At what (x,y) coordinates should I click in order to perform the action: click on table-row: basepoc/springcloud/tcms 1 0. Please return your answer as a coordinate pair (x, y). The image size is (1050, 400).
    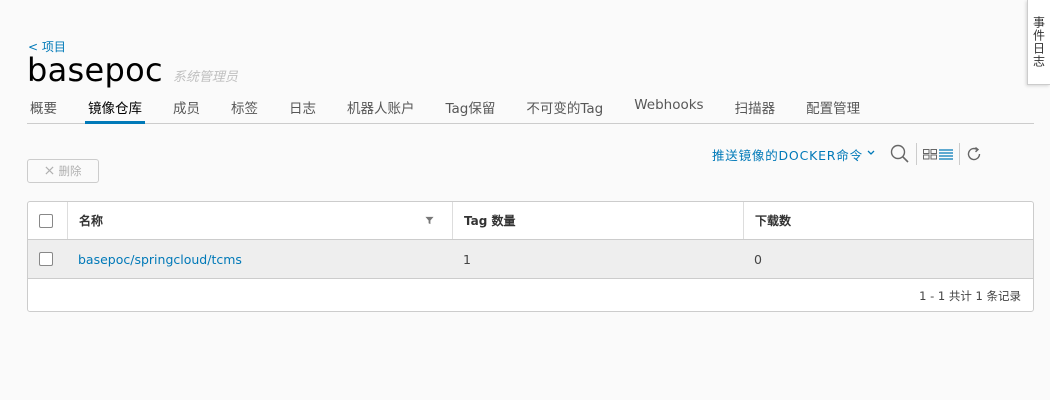
    Looking at the image, I should click on (530, 259).